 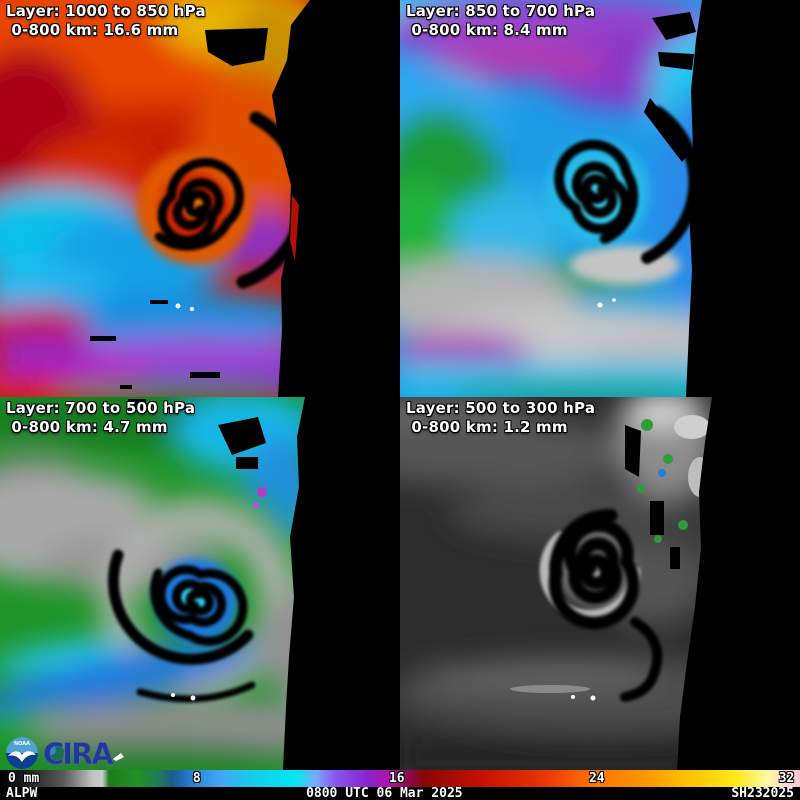 What do you see at coordinates (101, 408) in the screenshot?
I see `layer-label: Layer: 700 to 500 hPa` at bounding box center [101, 408].